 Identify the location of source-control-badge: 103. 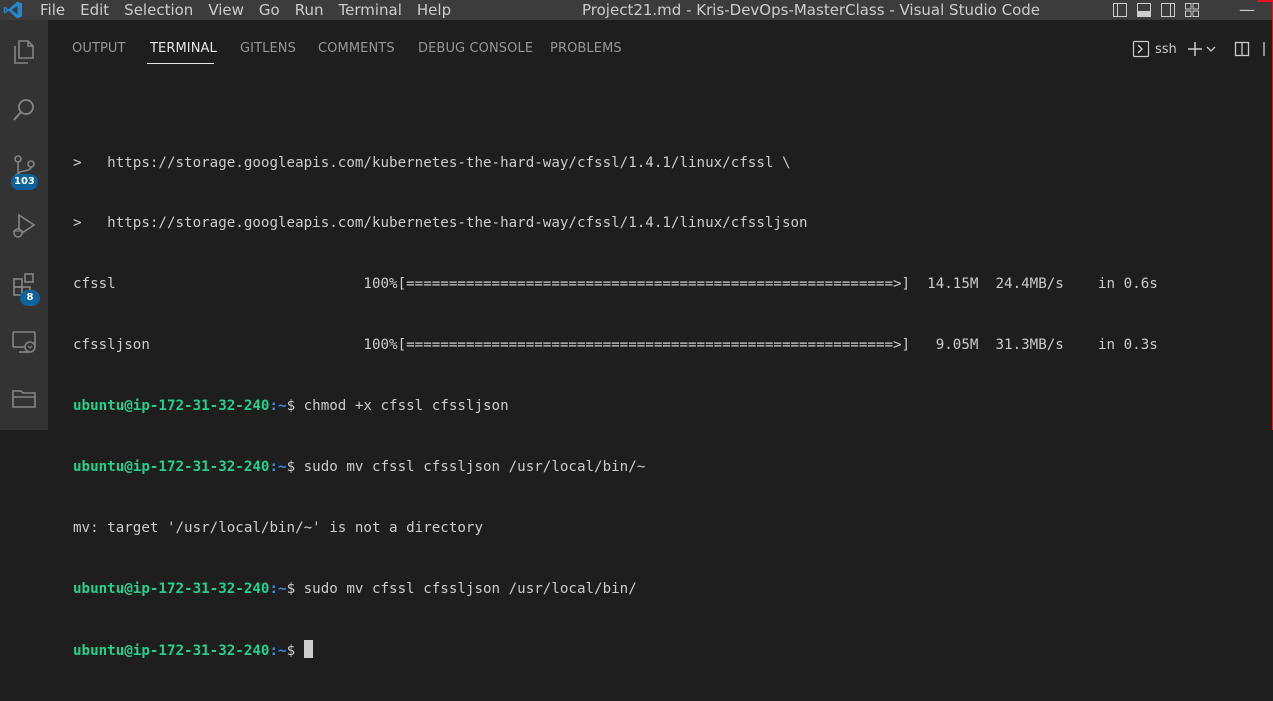
(24, 182).